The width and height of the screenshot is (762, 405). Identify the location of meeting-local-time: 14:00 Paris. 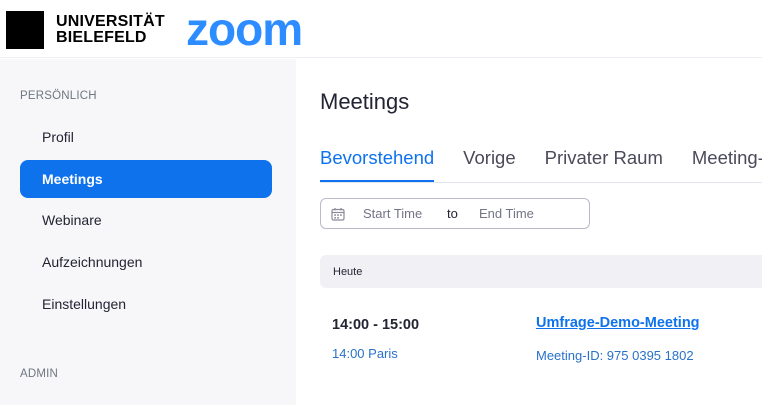
(365, 353).